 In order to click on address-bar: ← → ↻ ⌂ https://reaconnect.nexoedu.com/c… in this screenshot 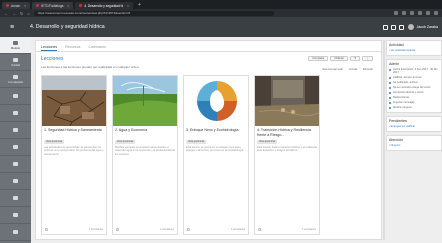, I will do `click(221, 13)`.